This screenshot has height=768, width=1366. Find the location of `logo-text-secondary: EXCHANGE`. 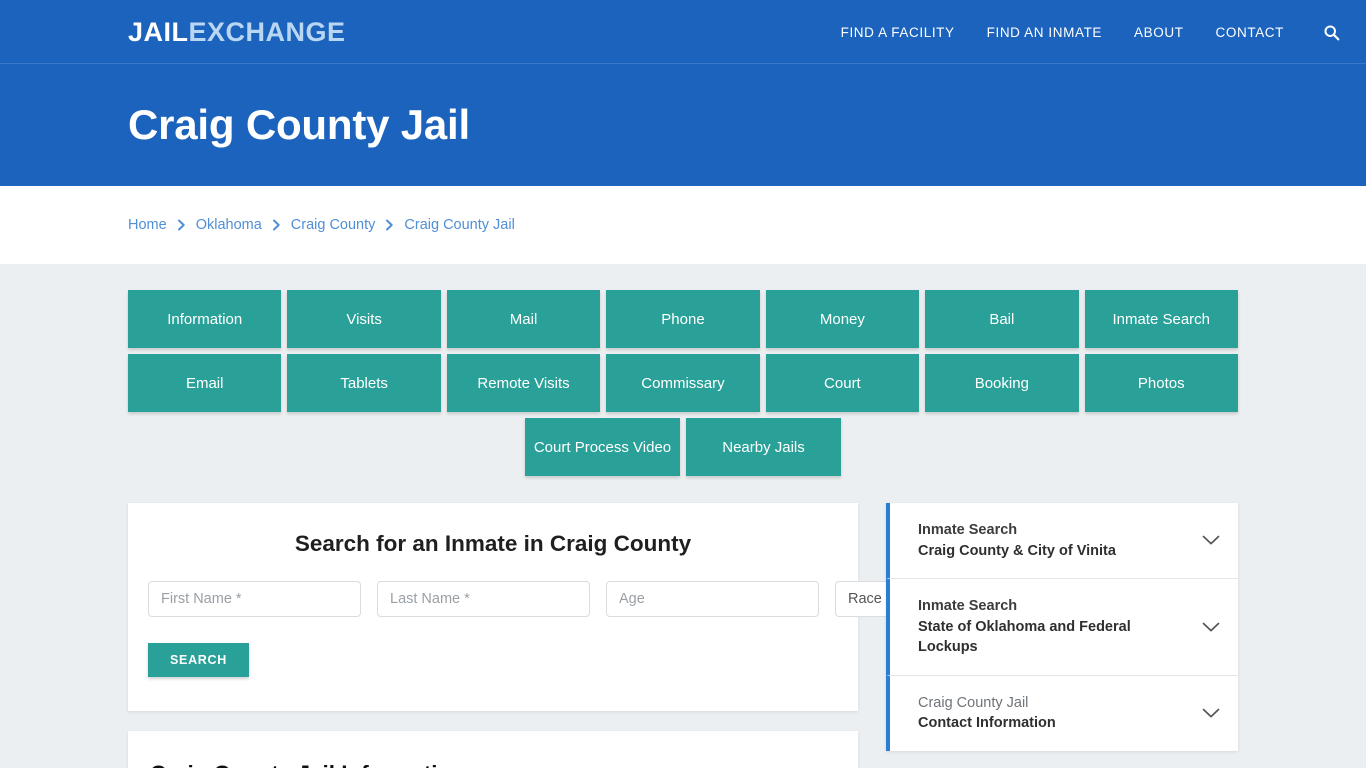

logo-text-secondary: EXCHANGE is located at coordinates (267, 31).